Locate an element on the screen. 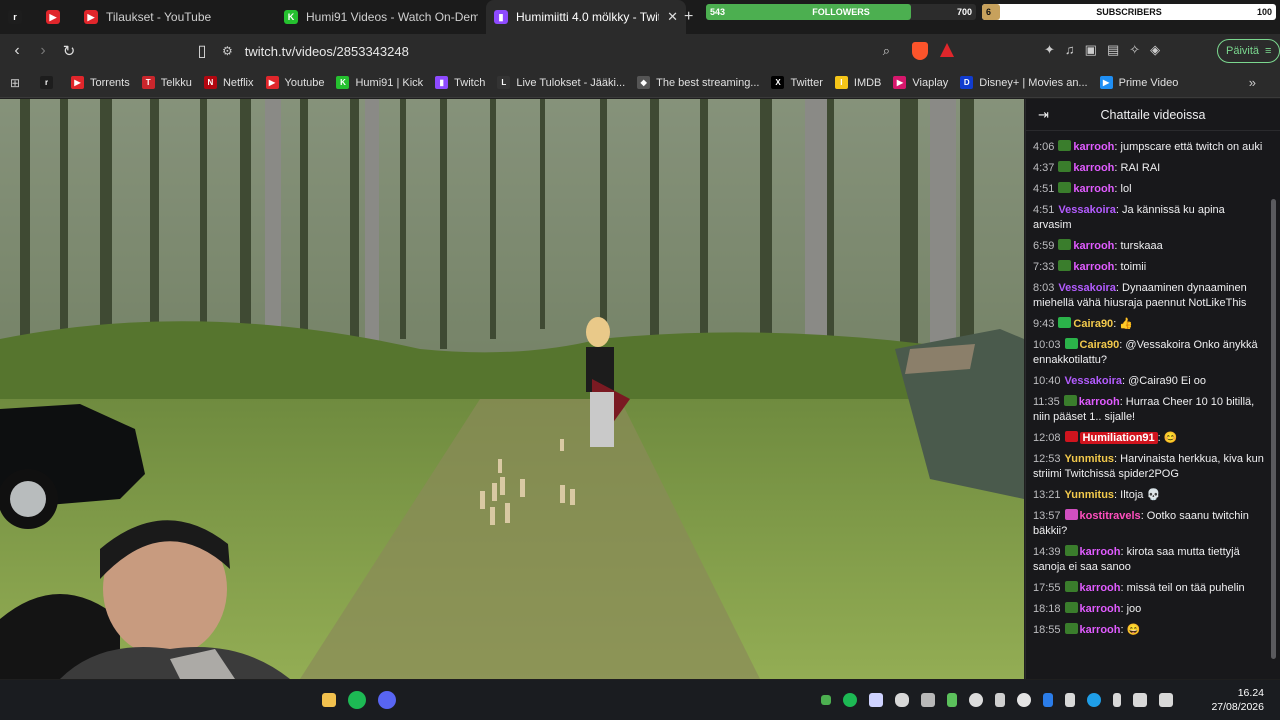 The image size is (1280, 720). message-timestamp: 6:59 is located at coordinates (1043, 246).